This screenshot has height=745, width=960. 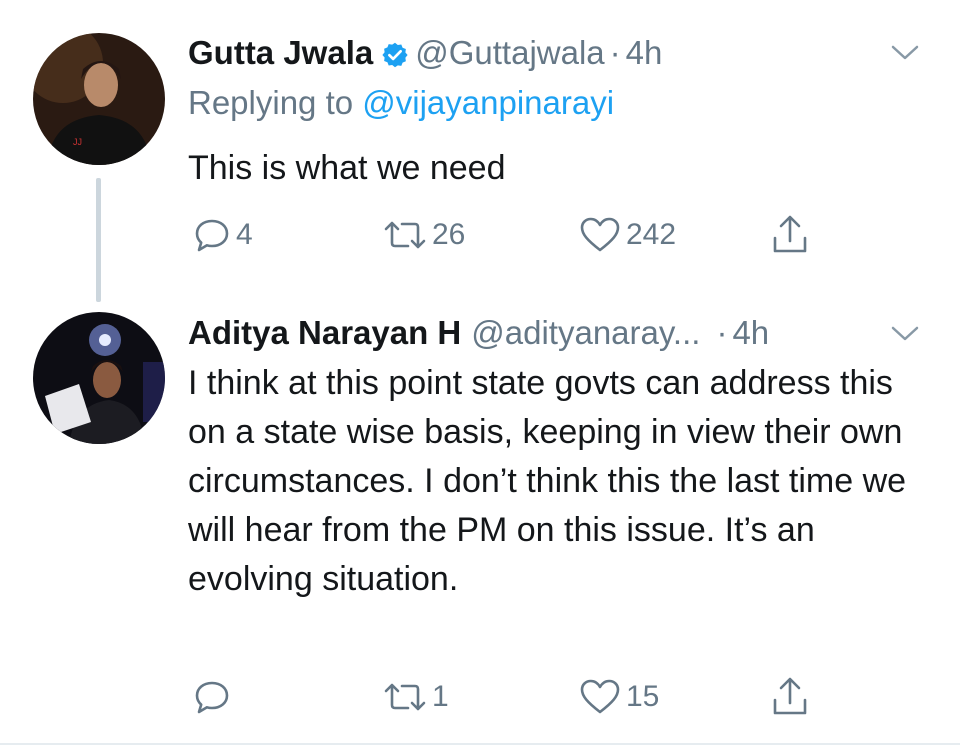 I want to click on retweet-count: 26, so click(x=449, y=234).